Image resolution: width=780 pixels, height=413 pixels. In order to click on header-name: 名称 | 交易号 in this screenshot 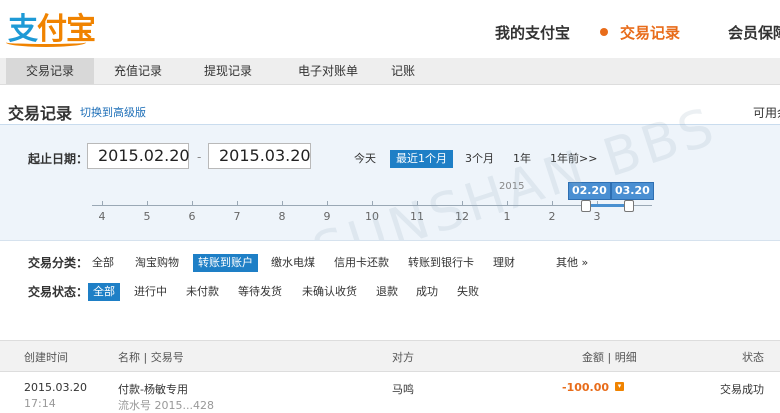, I will do `click(151, 357)`.